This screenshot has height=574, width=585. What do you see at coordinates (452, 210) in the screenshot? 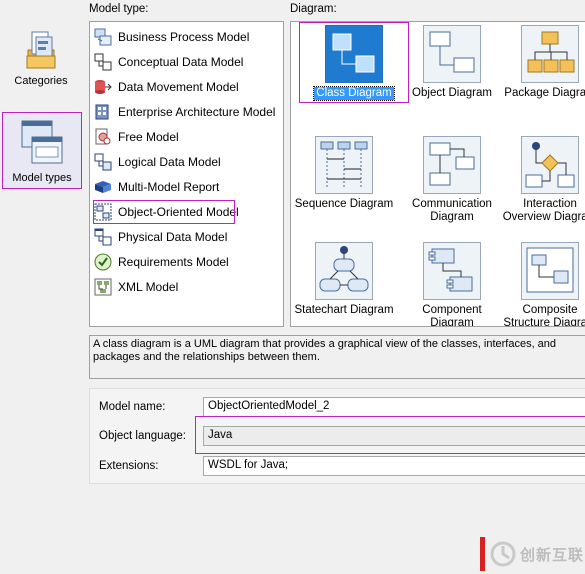
I see `diagram-label: Communication Diagram` at bounding box center [452, 210].